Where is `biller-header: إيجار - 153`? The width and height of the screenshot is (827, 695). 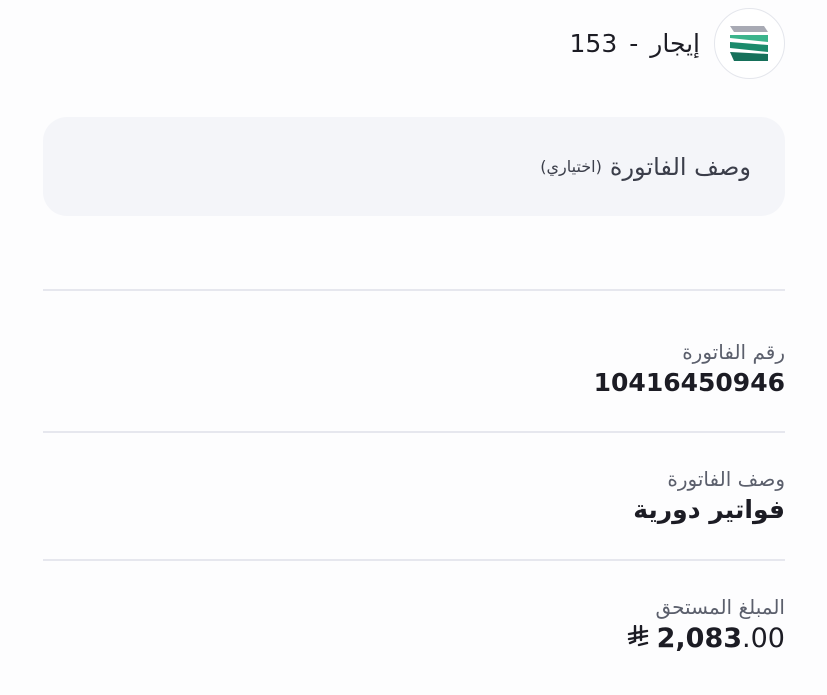 biller-header: إيجار - 153 is located at coordinates (677, 43).